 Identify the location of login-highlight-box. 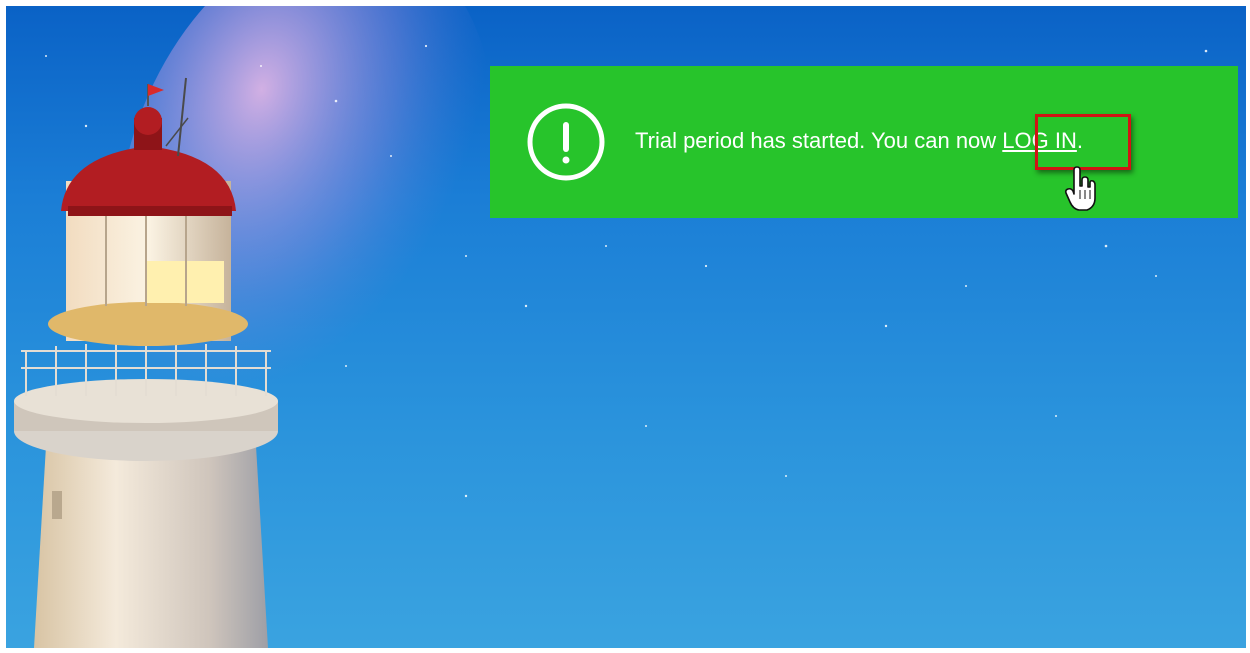
(1083, 142).